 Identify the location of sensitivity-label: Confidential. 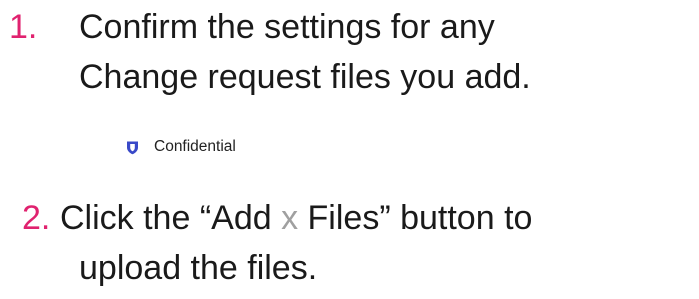
(181, 147).